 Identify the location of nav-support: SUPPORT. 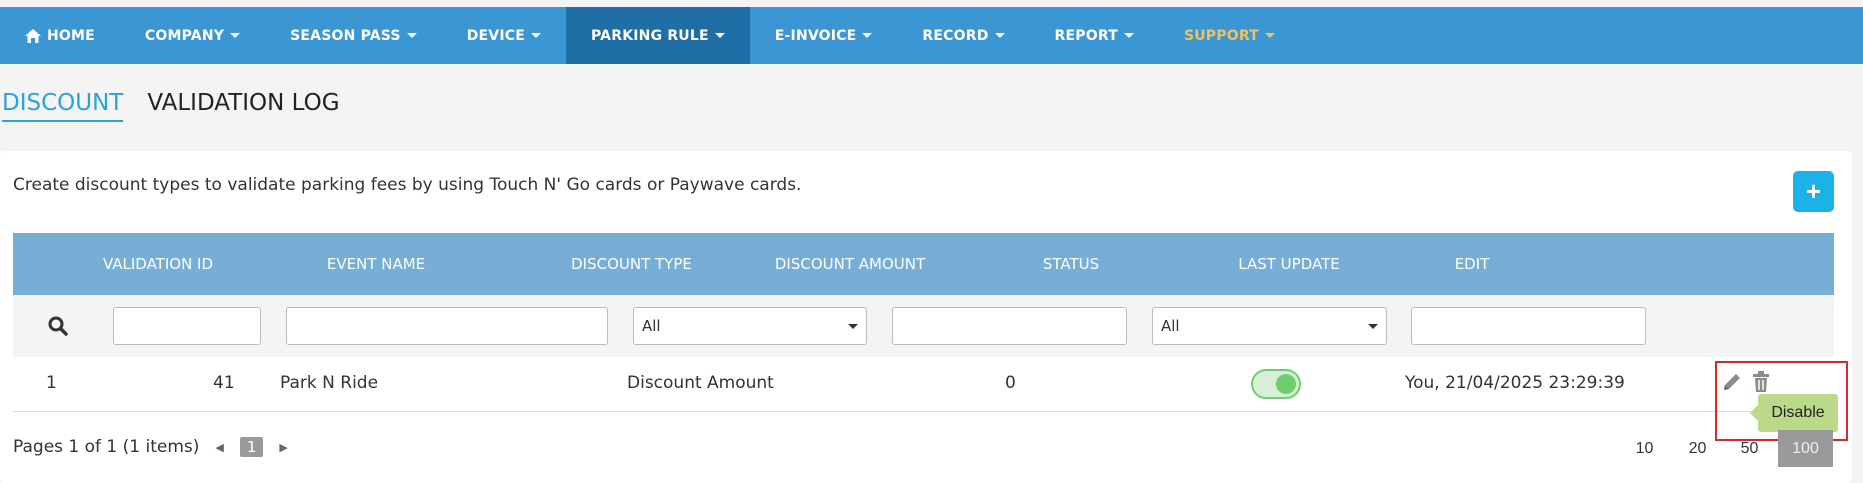
(1229, 35).